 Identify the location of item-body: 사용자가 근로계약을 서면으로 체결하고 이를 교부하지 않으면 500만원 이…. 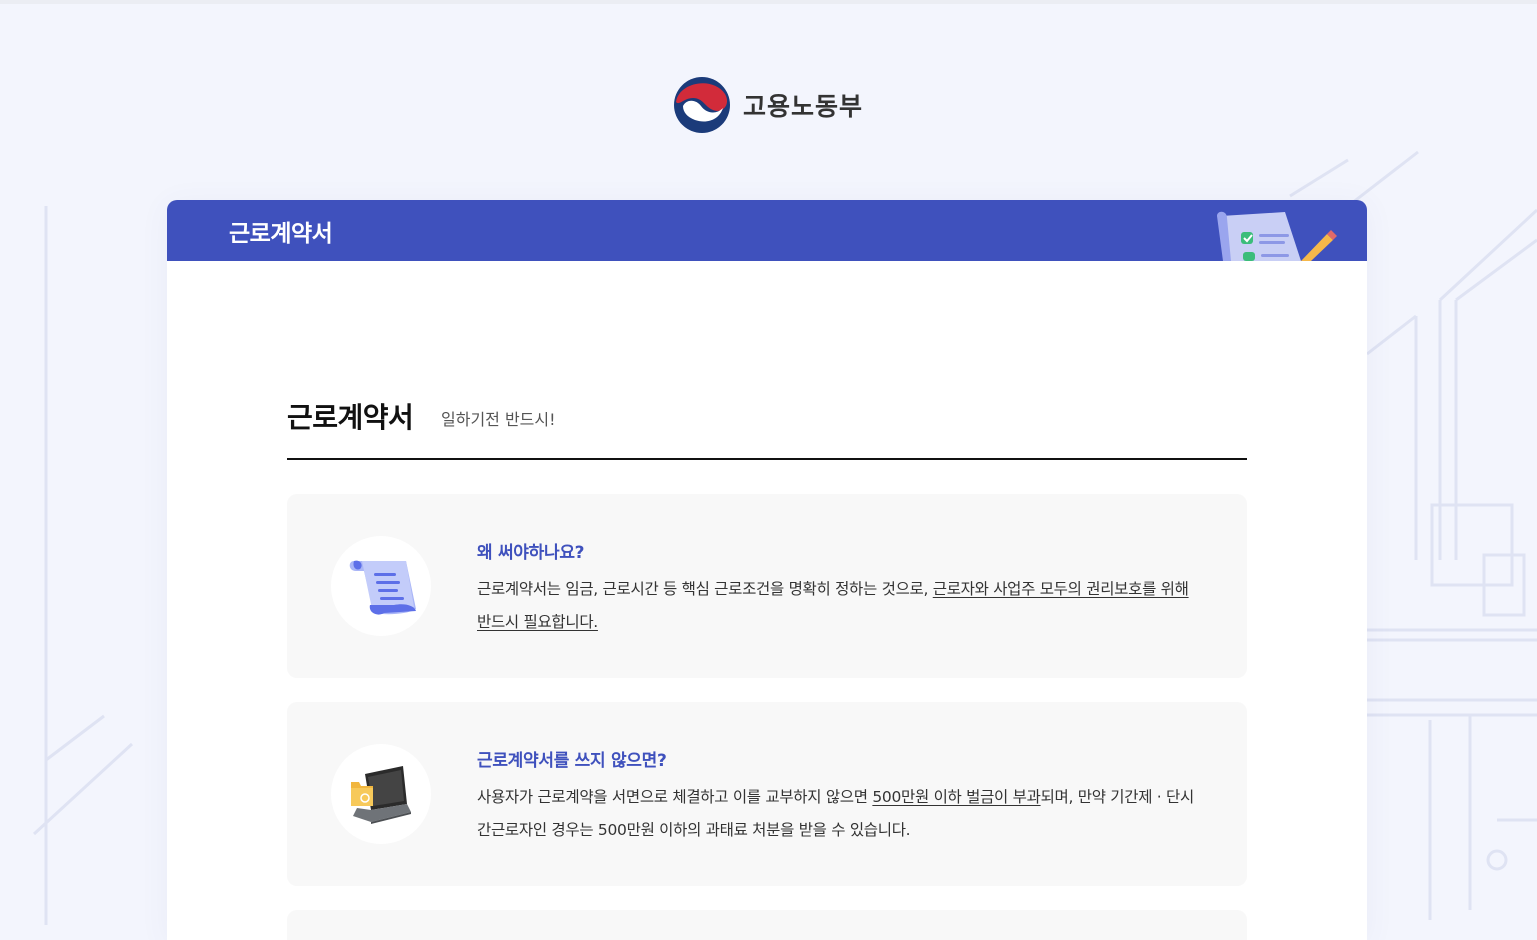
(837, 814).